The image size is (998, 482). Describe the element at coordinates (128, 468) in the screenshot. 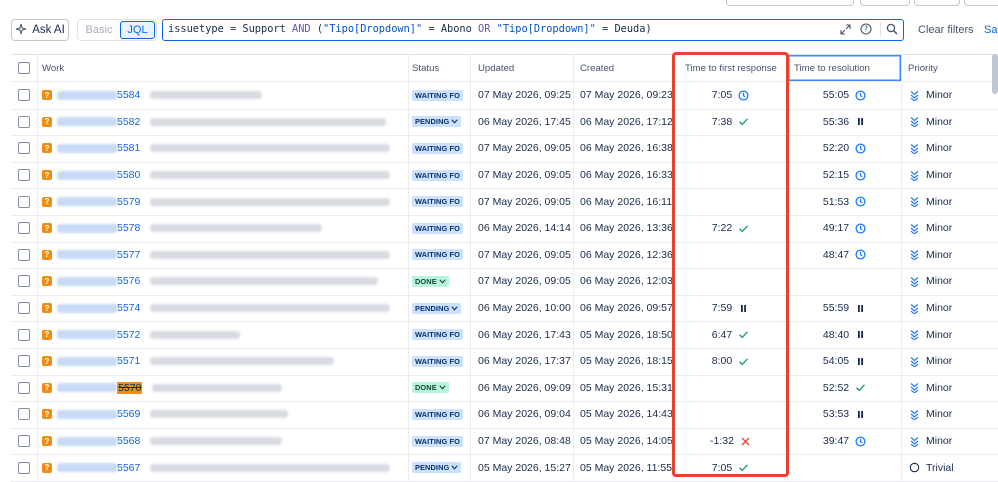

I see `issue-key-number: 5567` at that location.